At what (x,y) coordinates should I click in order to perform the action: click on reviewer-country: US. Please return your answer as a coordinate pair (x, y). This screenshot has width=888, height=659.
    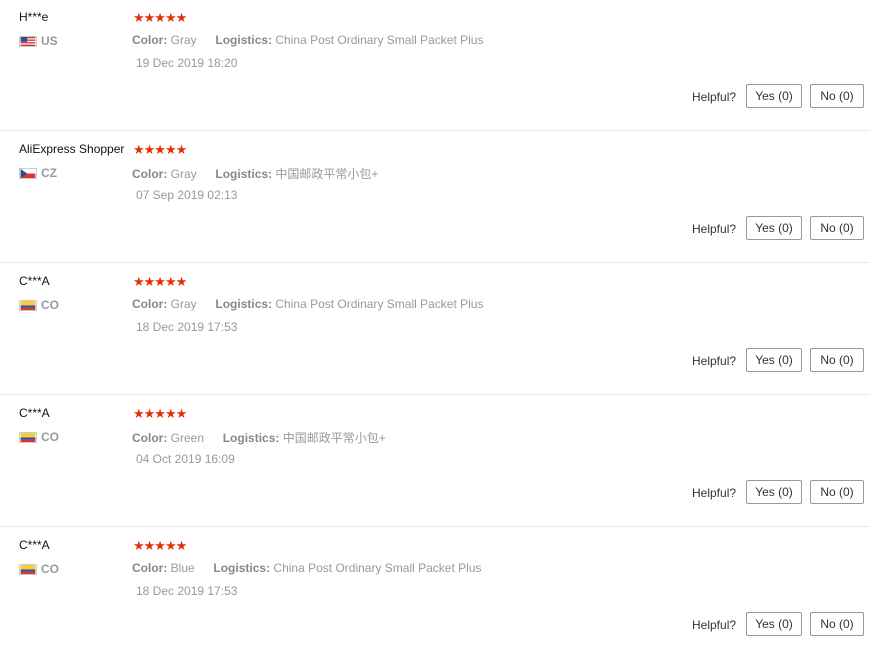
    Looking at the image, I should click on (38, 41).